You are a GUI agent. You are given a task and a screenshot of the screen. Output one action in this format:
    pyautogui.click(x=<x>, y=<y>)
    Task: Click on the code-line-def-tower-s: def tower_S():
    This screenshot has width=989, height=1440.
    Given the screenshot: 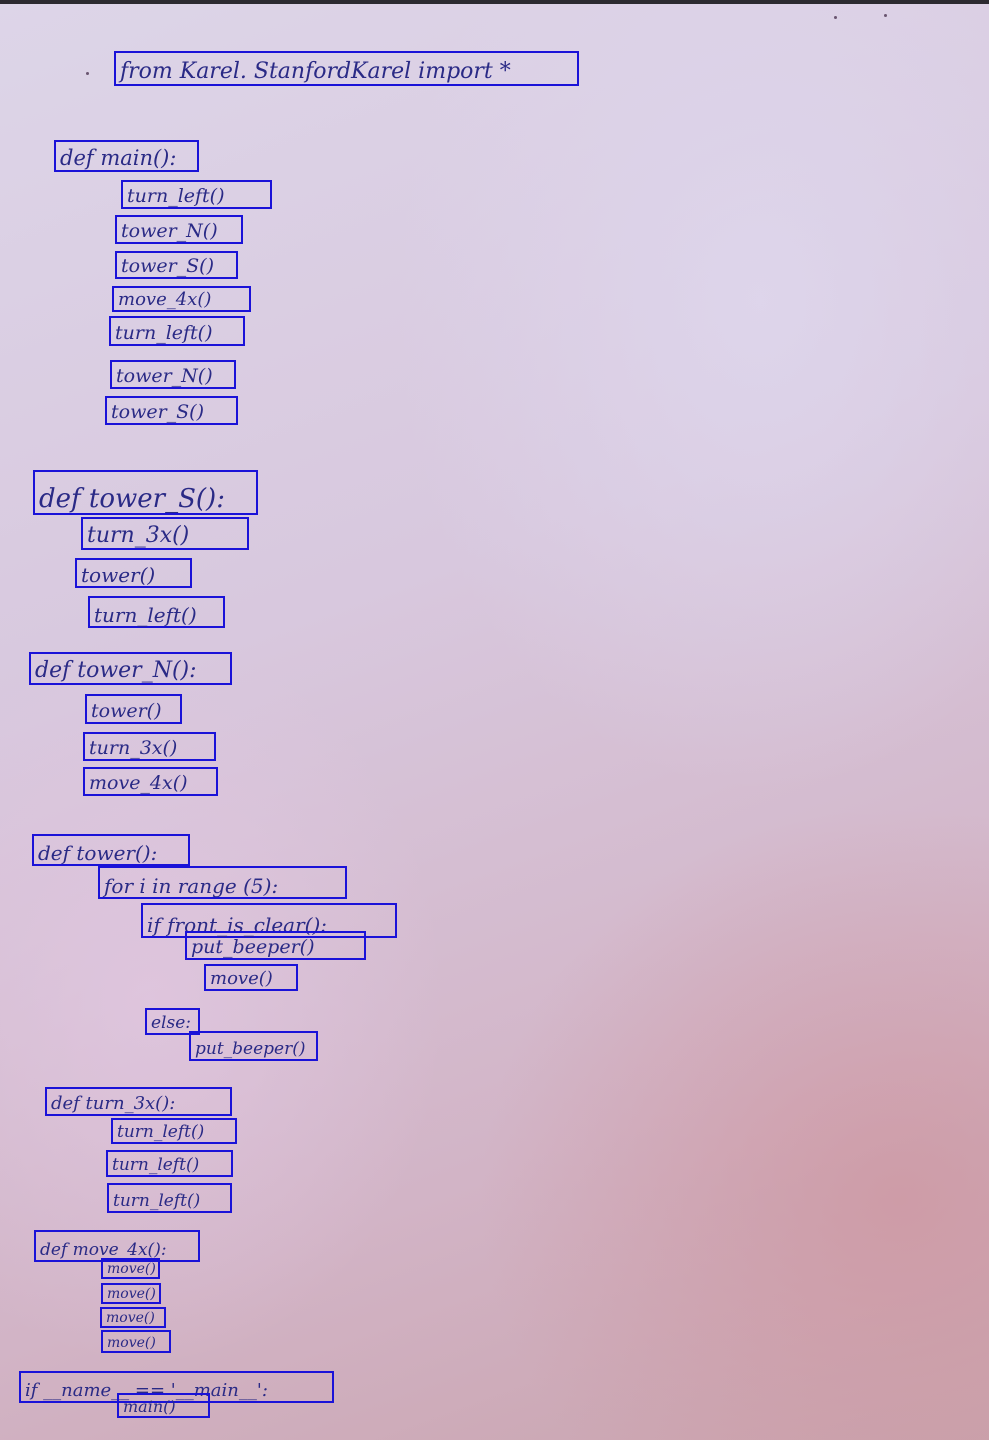 What is the action you would take?
    pyautogui.click(x=145, y=492)
    